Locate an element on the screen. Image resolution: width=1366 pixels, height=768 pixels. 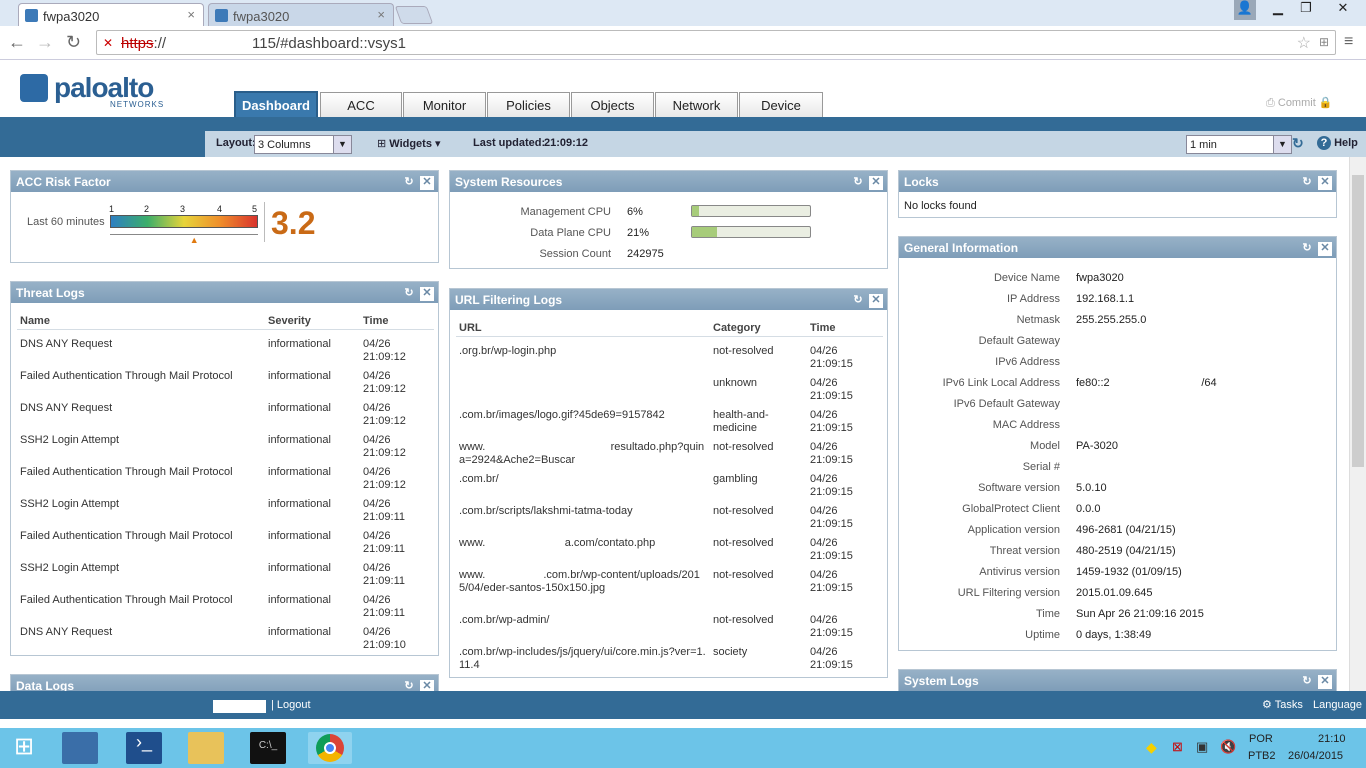
tab-monitor: Monitor is located at coordinates (444, 104).